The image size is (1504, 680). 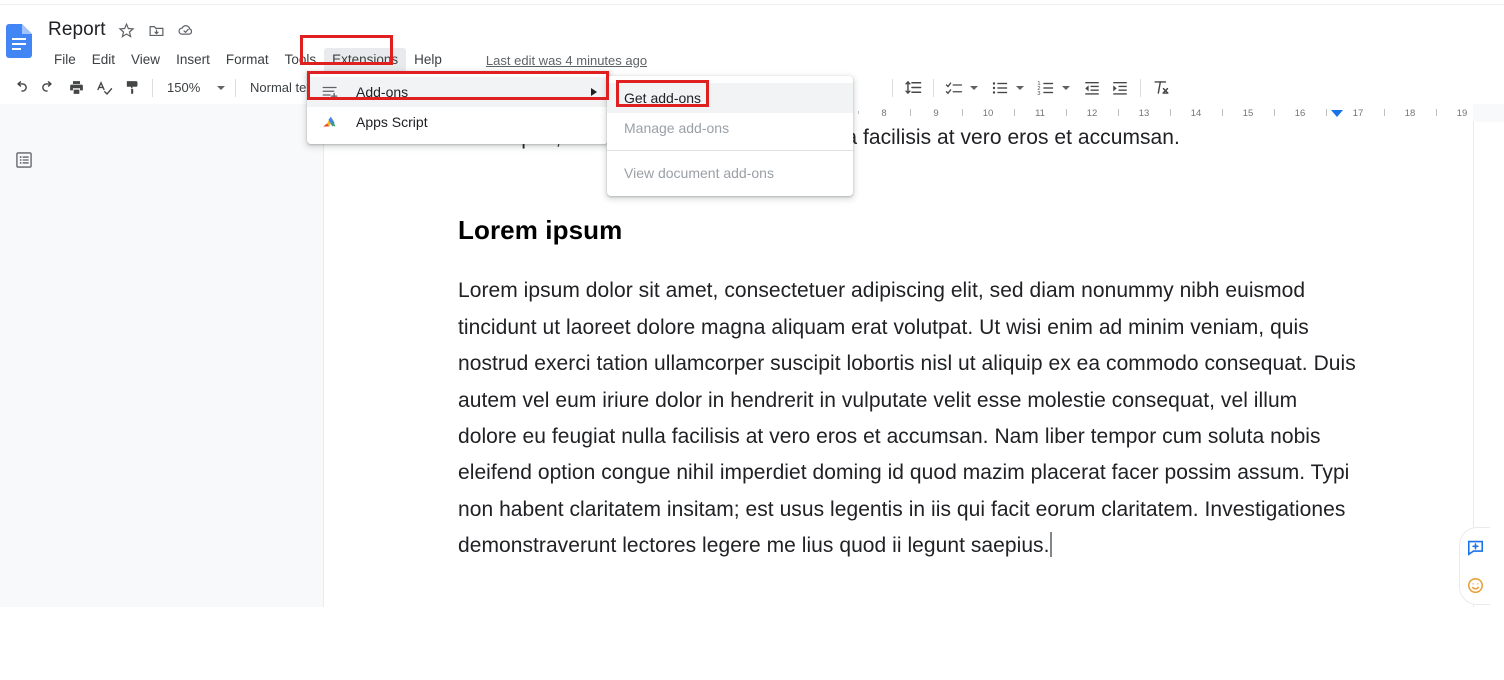 What do you see at coordinates (19, 41) in the screenshot?
I see `google-docs-logo` at bounding box center [19, 41].